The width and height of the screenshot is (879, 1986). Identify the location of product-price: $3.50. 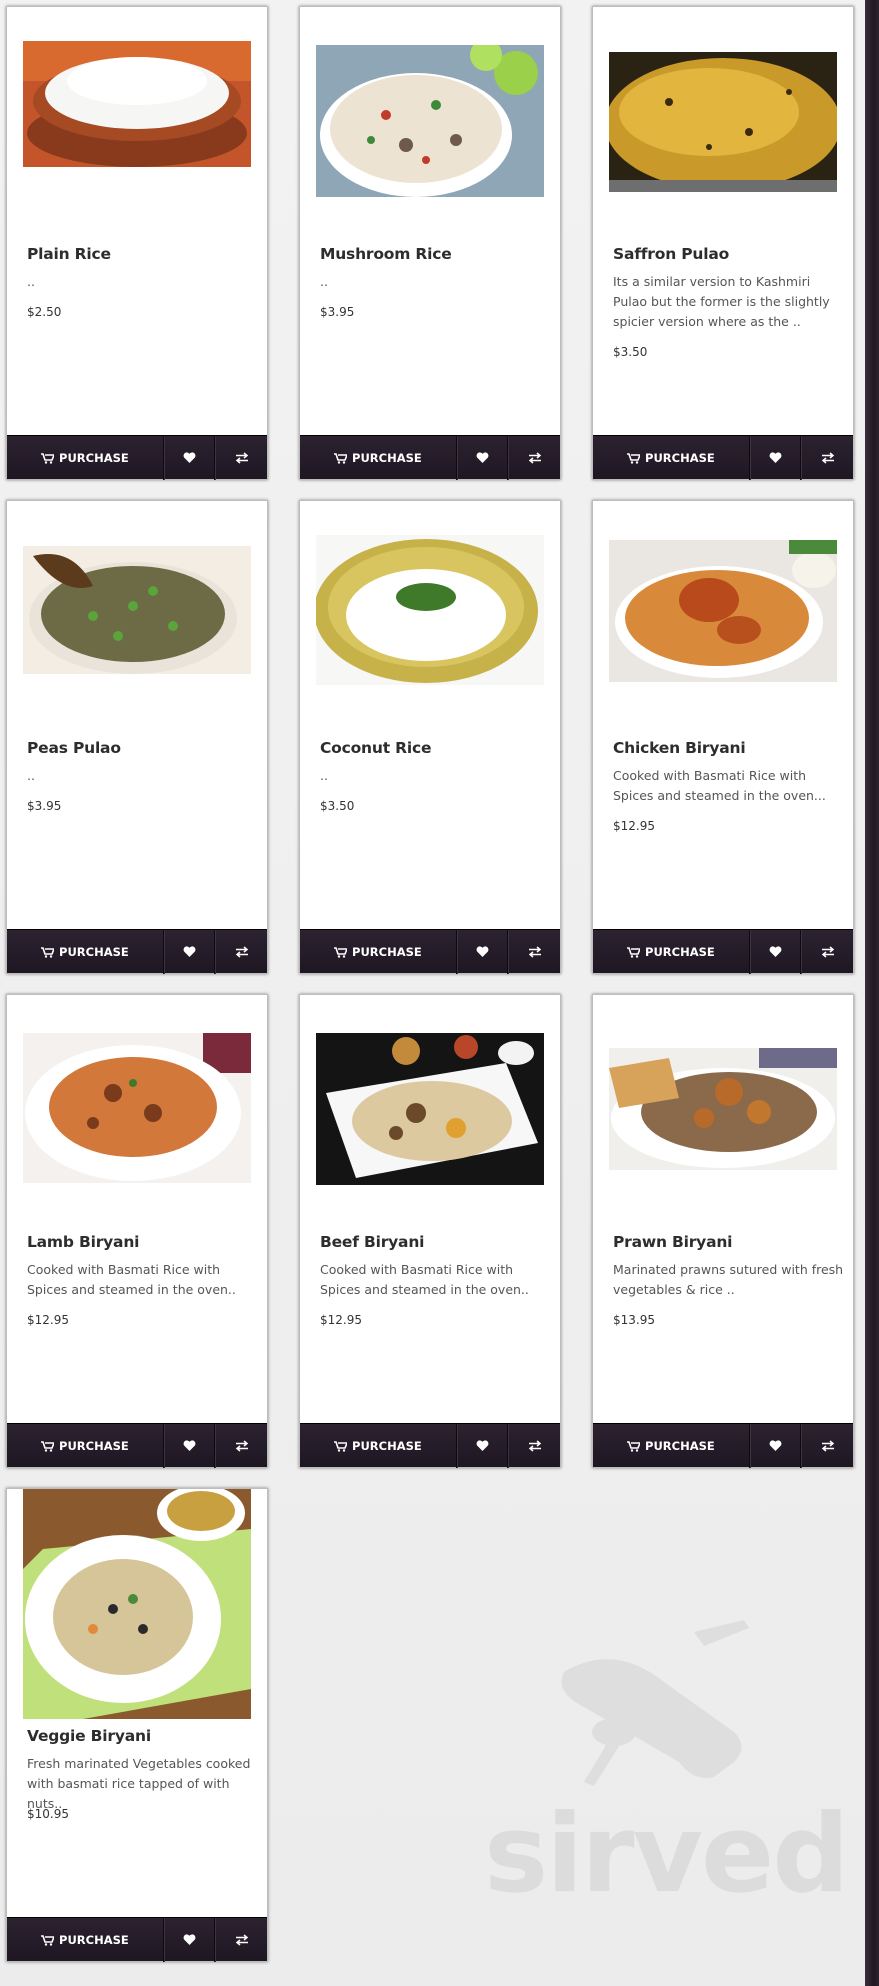
(630, 352).